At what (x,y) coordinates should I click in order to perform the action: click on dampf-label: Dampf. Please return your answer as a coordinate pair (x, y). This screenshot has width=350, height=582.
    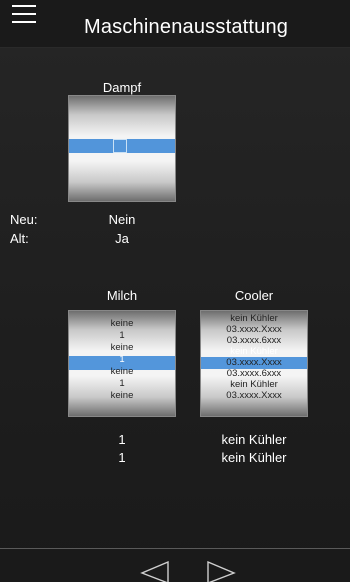
    Looking at the image, I should click on (122, 87).